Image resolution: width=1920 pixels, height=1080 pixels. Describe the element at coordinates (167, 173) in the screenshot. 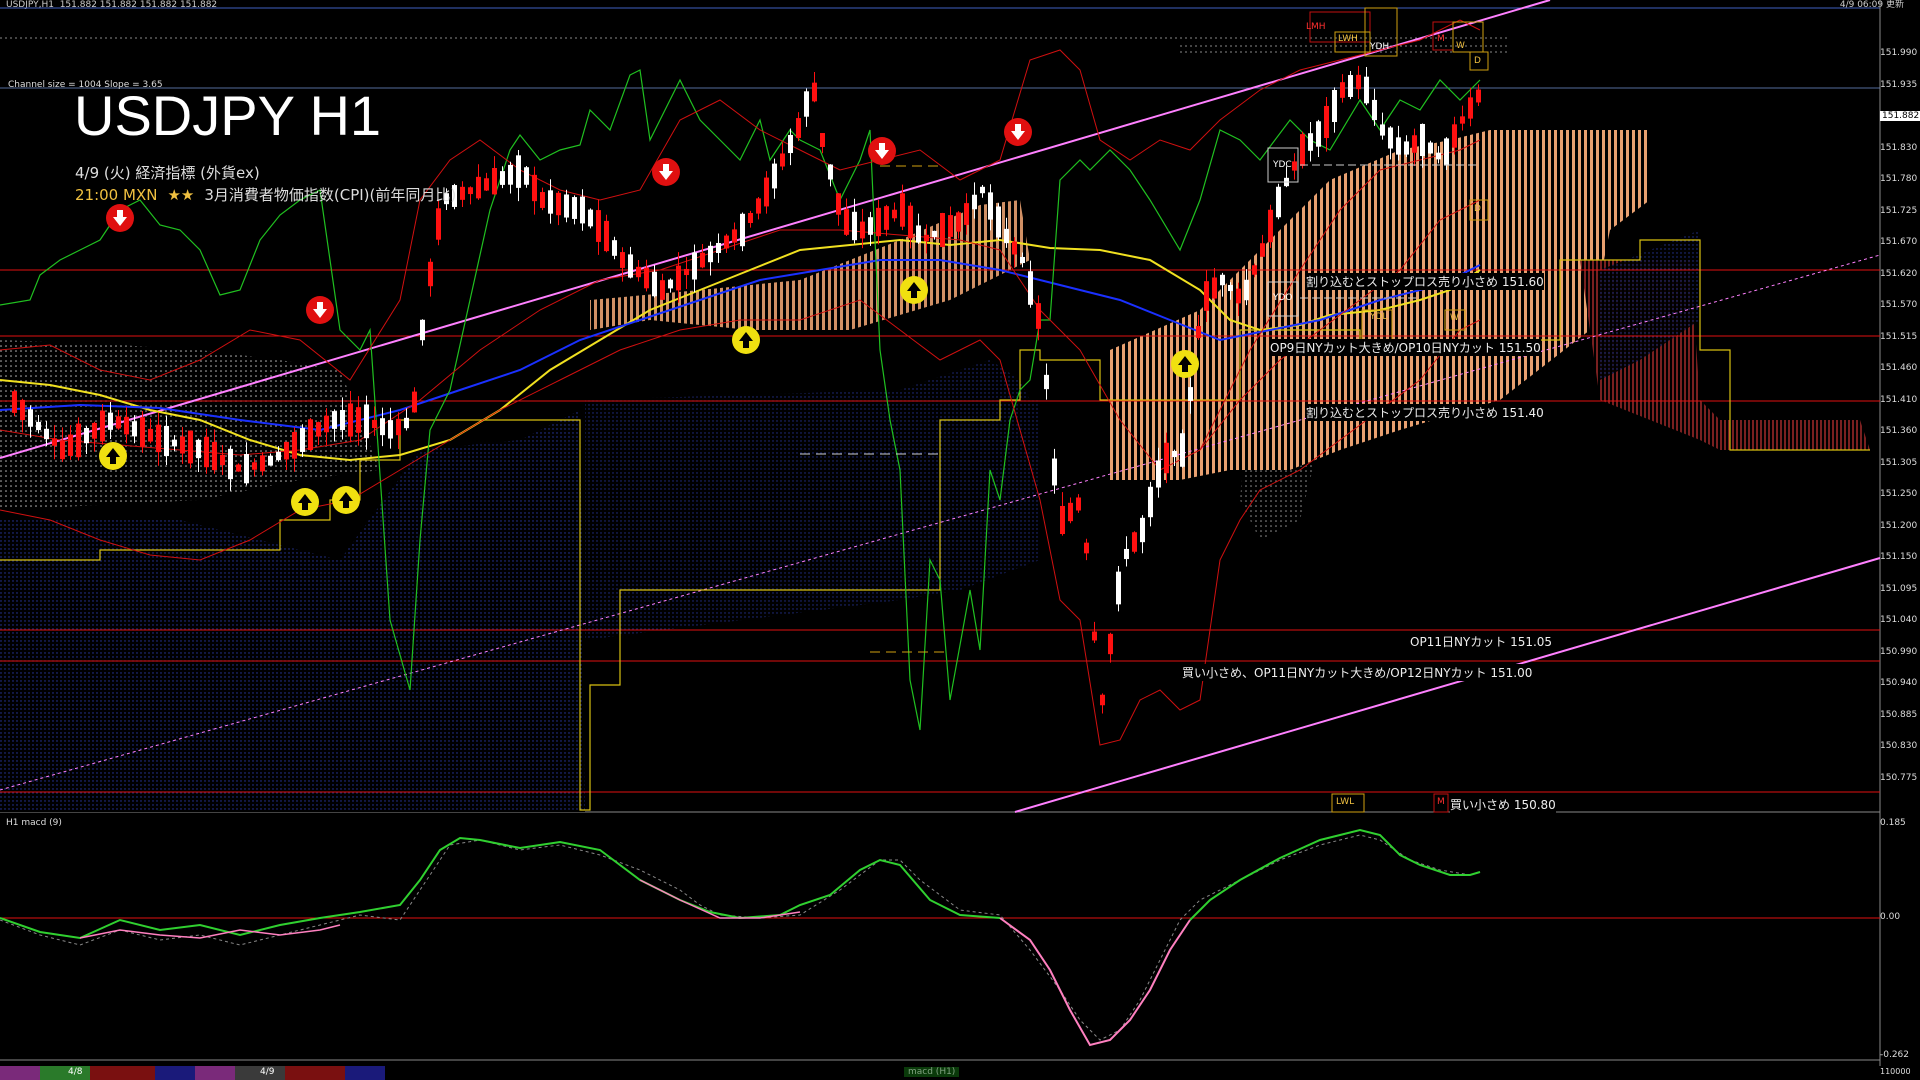

I see `economic-indicator-header: 4/9 (火) 経済指標 (外貨ex)` at that location.